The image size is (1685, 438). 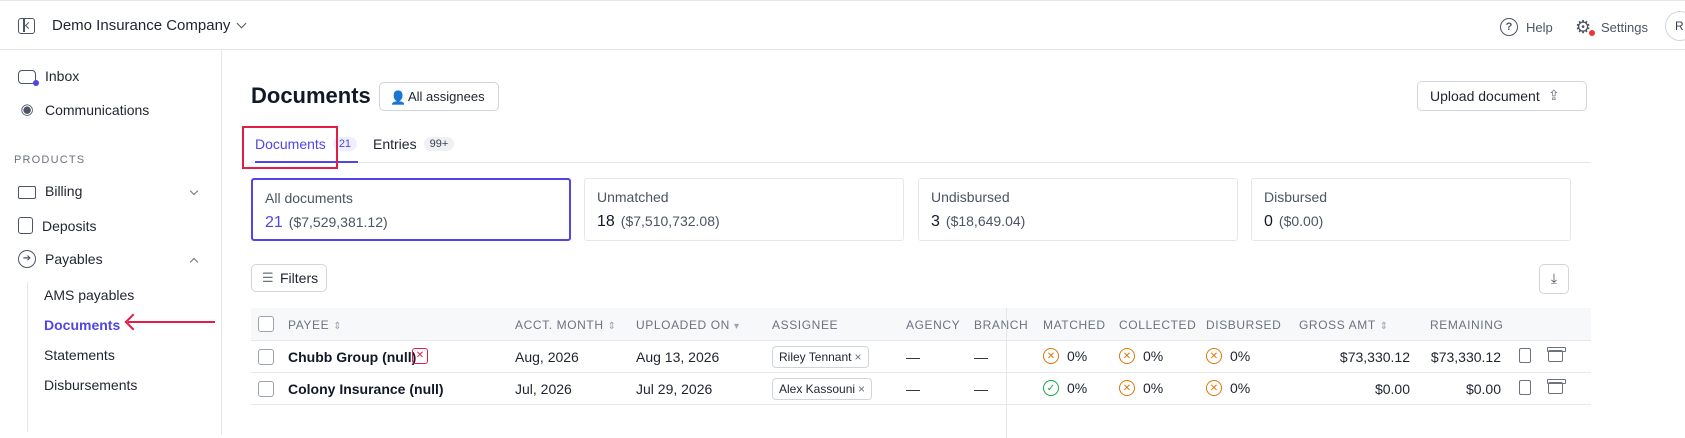 I want to click on sidebar-item-deposits: Deposits, so click(x=57, y=225).